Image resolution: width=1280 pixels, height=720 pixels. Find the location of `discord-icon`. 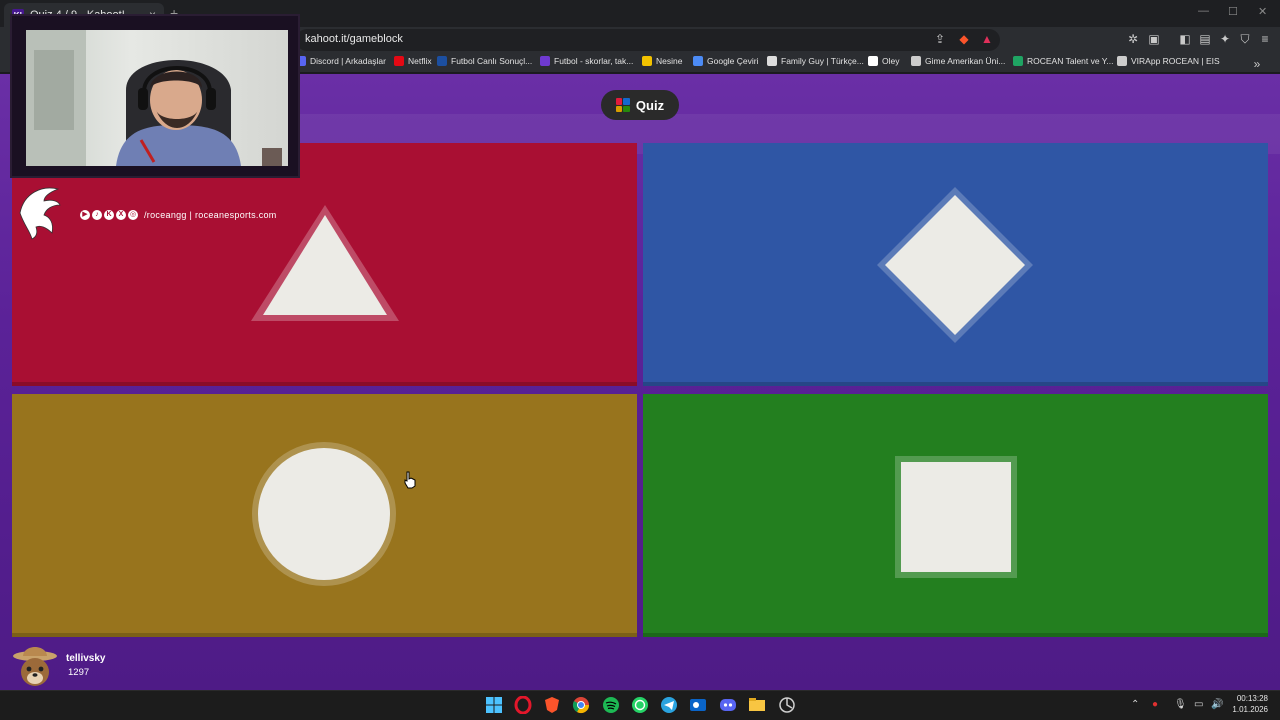

discord-icon is located at coordinates (728, 705).